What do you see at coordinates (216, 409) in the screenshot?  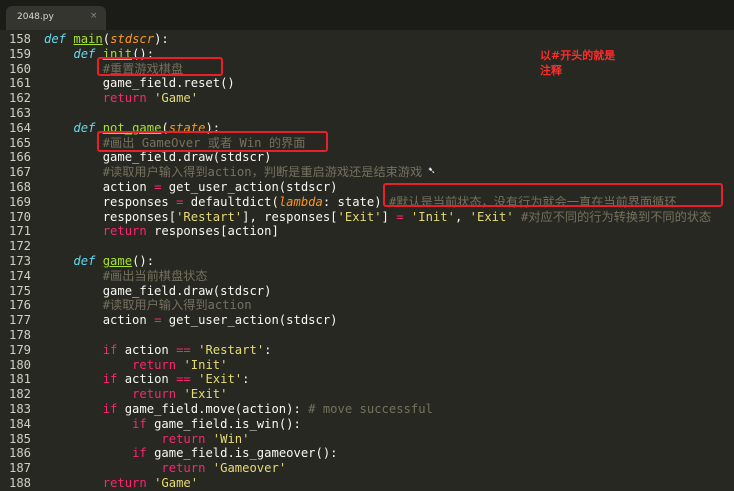 I see `code-token: game_field.move(action):` at bounding box center [216, 409].